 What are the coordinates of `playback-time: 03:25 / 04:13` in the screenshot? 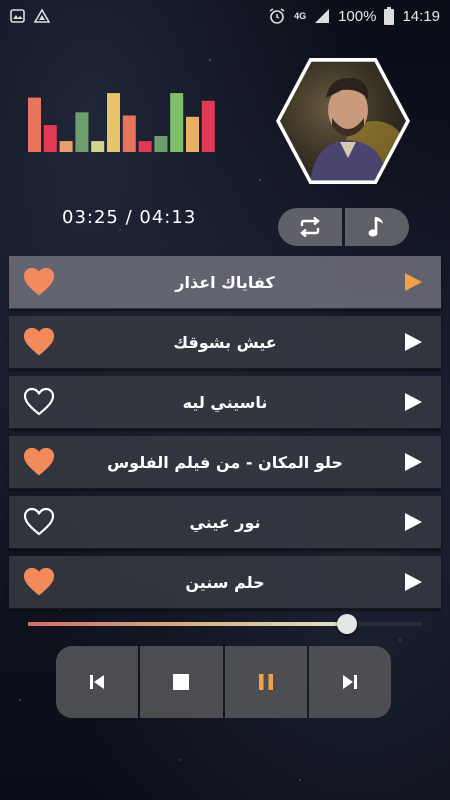 It's located at (129, 217).